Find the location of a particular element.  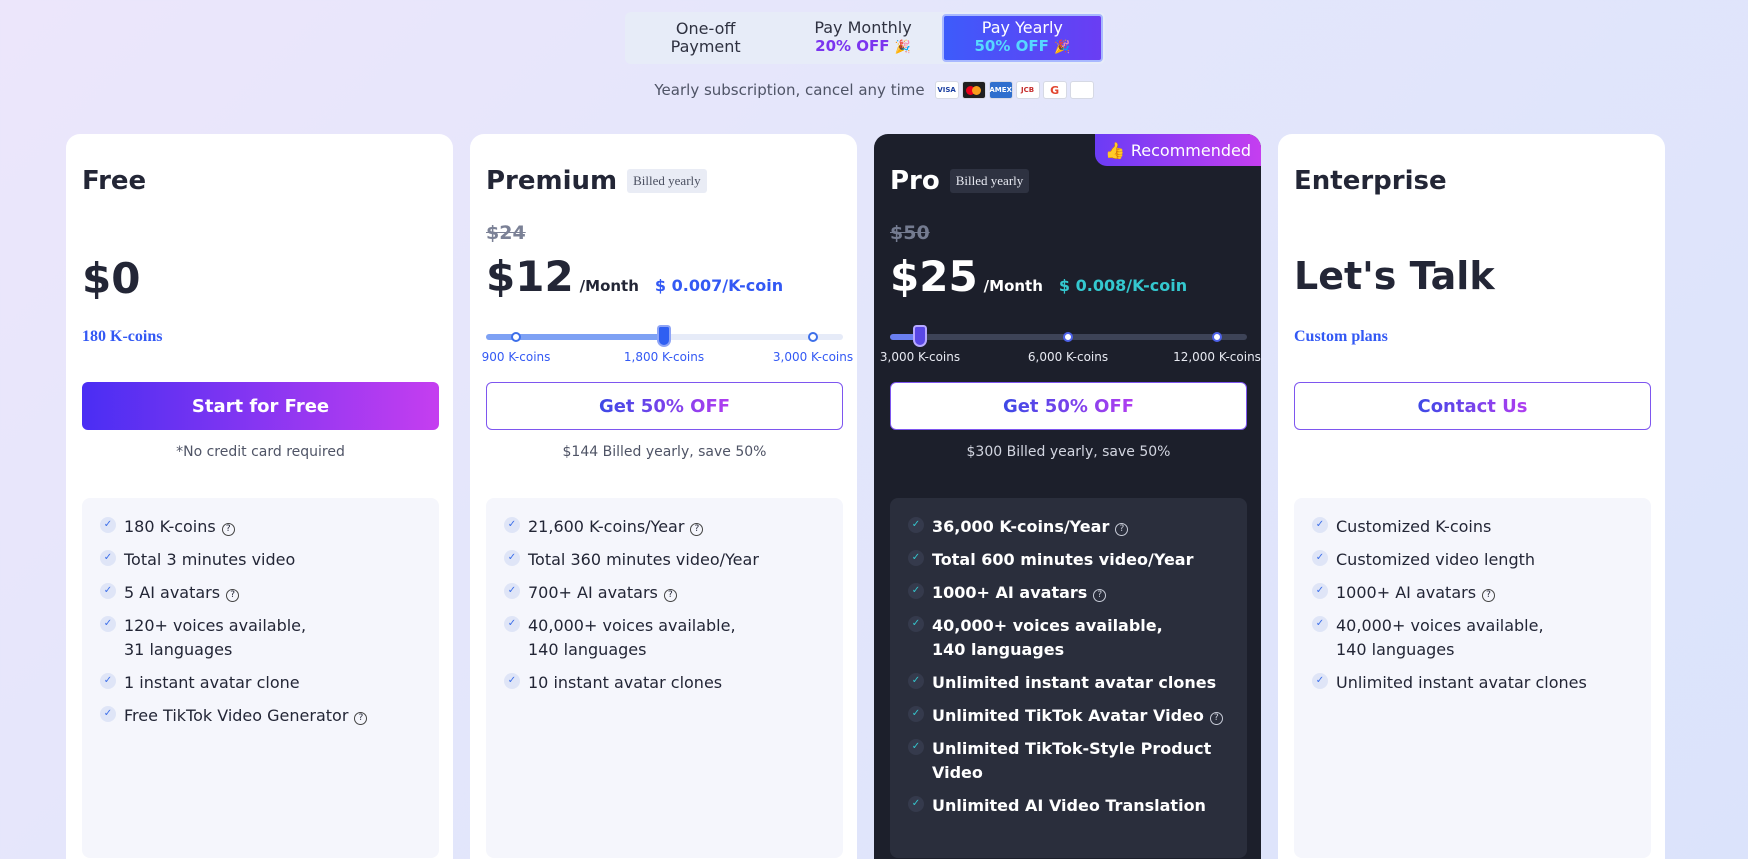

toggle-monthly: Pay Monthly 20% OFF 🎉 is located at coordinates (862, 38).